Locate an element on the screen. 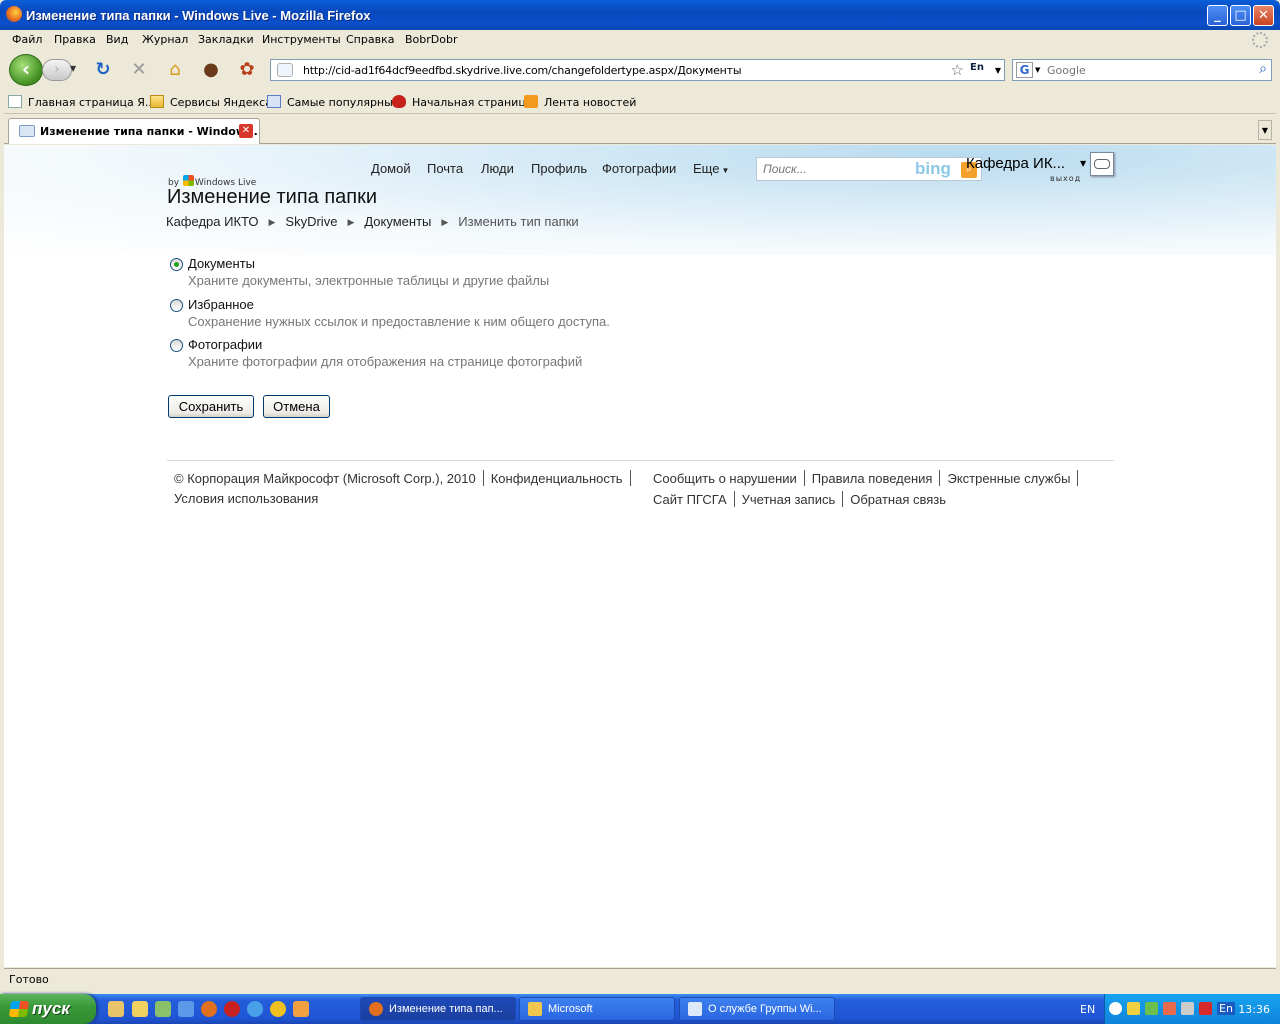 This screenshot has width=1280, height=1024. task-microsoft-folder: Microsoft is located at coordinates (597, 1009).